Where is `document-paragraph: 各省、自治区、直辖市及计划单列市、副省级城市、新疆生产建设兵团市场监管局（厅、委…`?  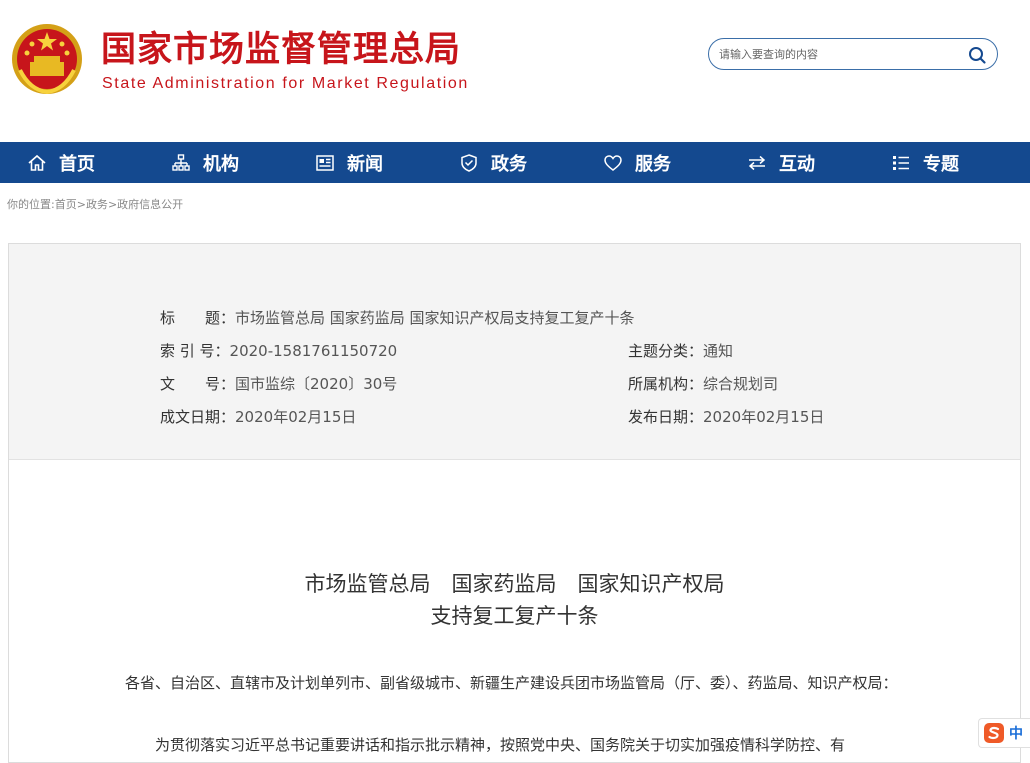
document-paragraph: 各省、自治区、直辖市及计划单列市、副省级城市、新疆生产建设兵团市场监管局（厅、委… is located at coordinates (511, 683).